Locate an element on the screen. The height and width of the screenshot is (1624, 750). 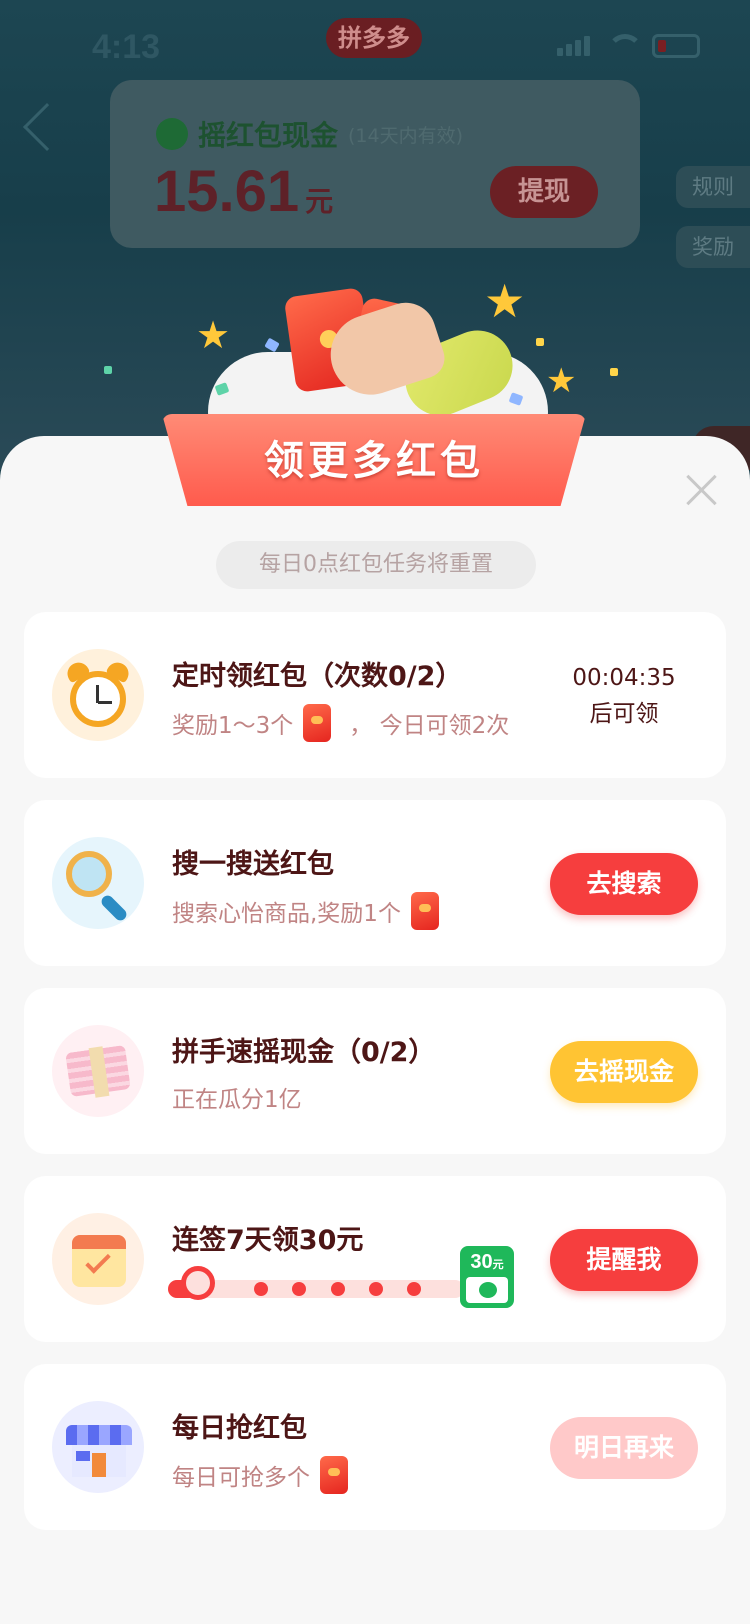
reward-amount: 30元 is located at coordinates (487, 1262).